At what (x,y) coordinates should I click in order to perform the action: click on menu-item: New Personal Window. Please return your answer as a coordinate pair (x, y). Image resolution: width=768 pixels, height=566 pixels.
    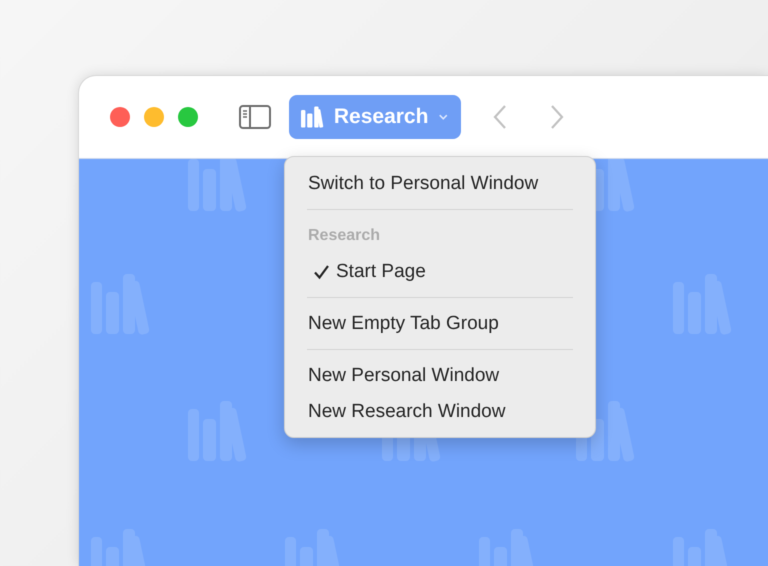
    Looking at the image, I should click on (440, 376).